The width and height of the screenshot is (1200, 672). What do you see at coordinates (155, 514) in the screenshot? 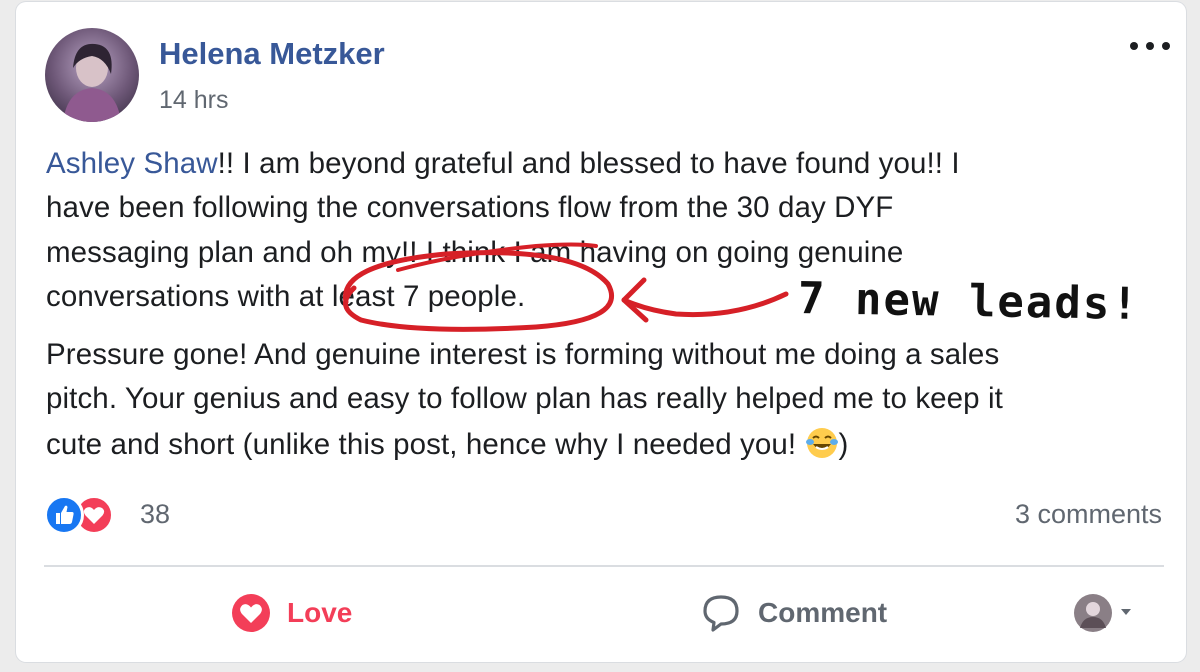
I see `reaction-count: 38` at bounding box center [155, 514].